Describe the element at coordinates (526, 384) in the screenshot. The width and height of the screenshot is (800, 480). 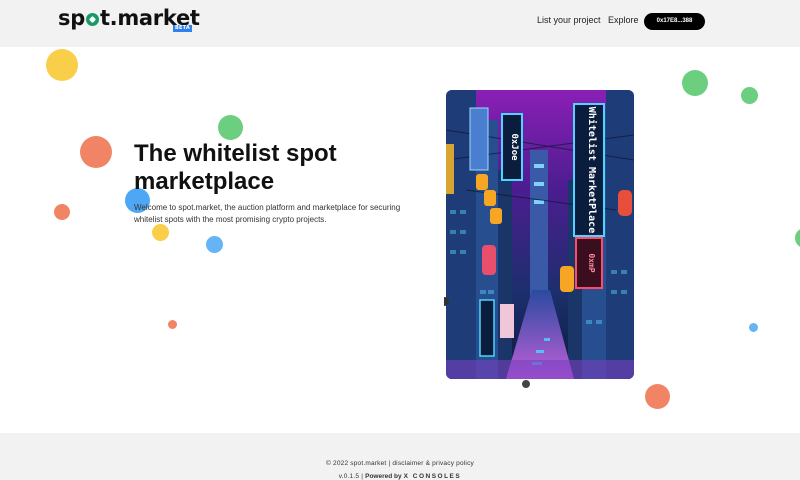
I see `carousel-dot` at that location.